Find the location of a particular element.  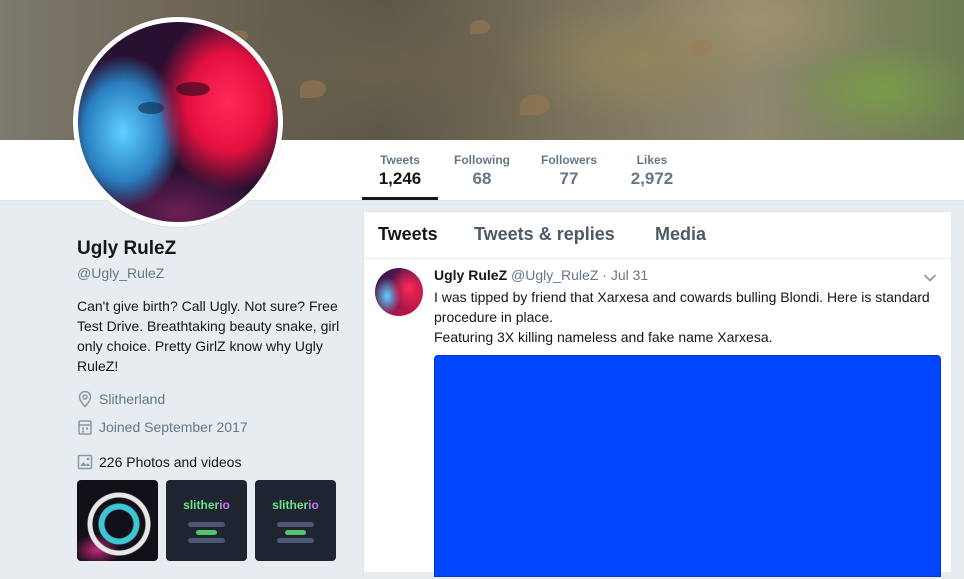

avatar-image is located at coordinates (178, 122).